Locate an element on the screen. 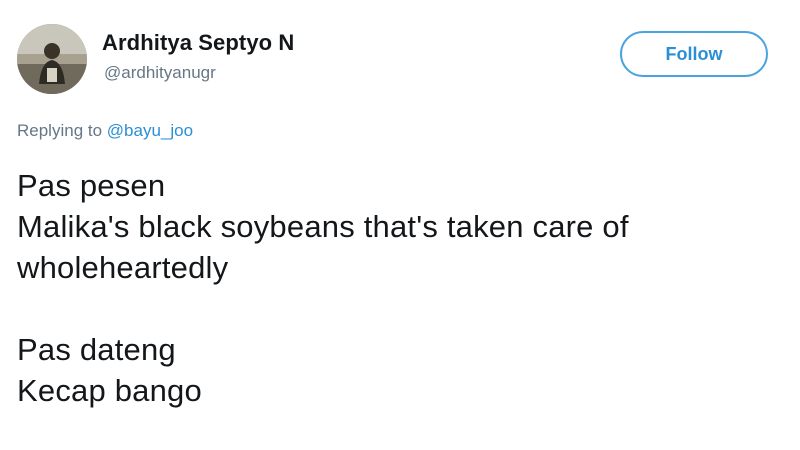 The image size is (800, 450). author-display-name: Ardhitya Septyo N is located at coordinates (198, 43).